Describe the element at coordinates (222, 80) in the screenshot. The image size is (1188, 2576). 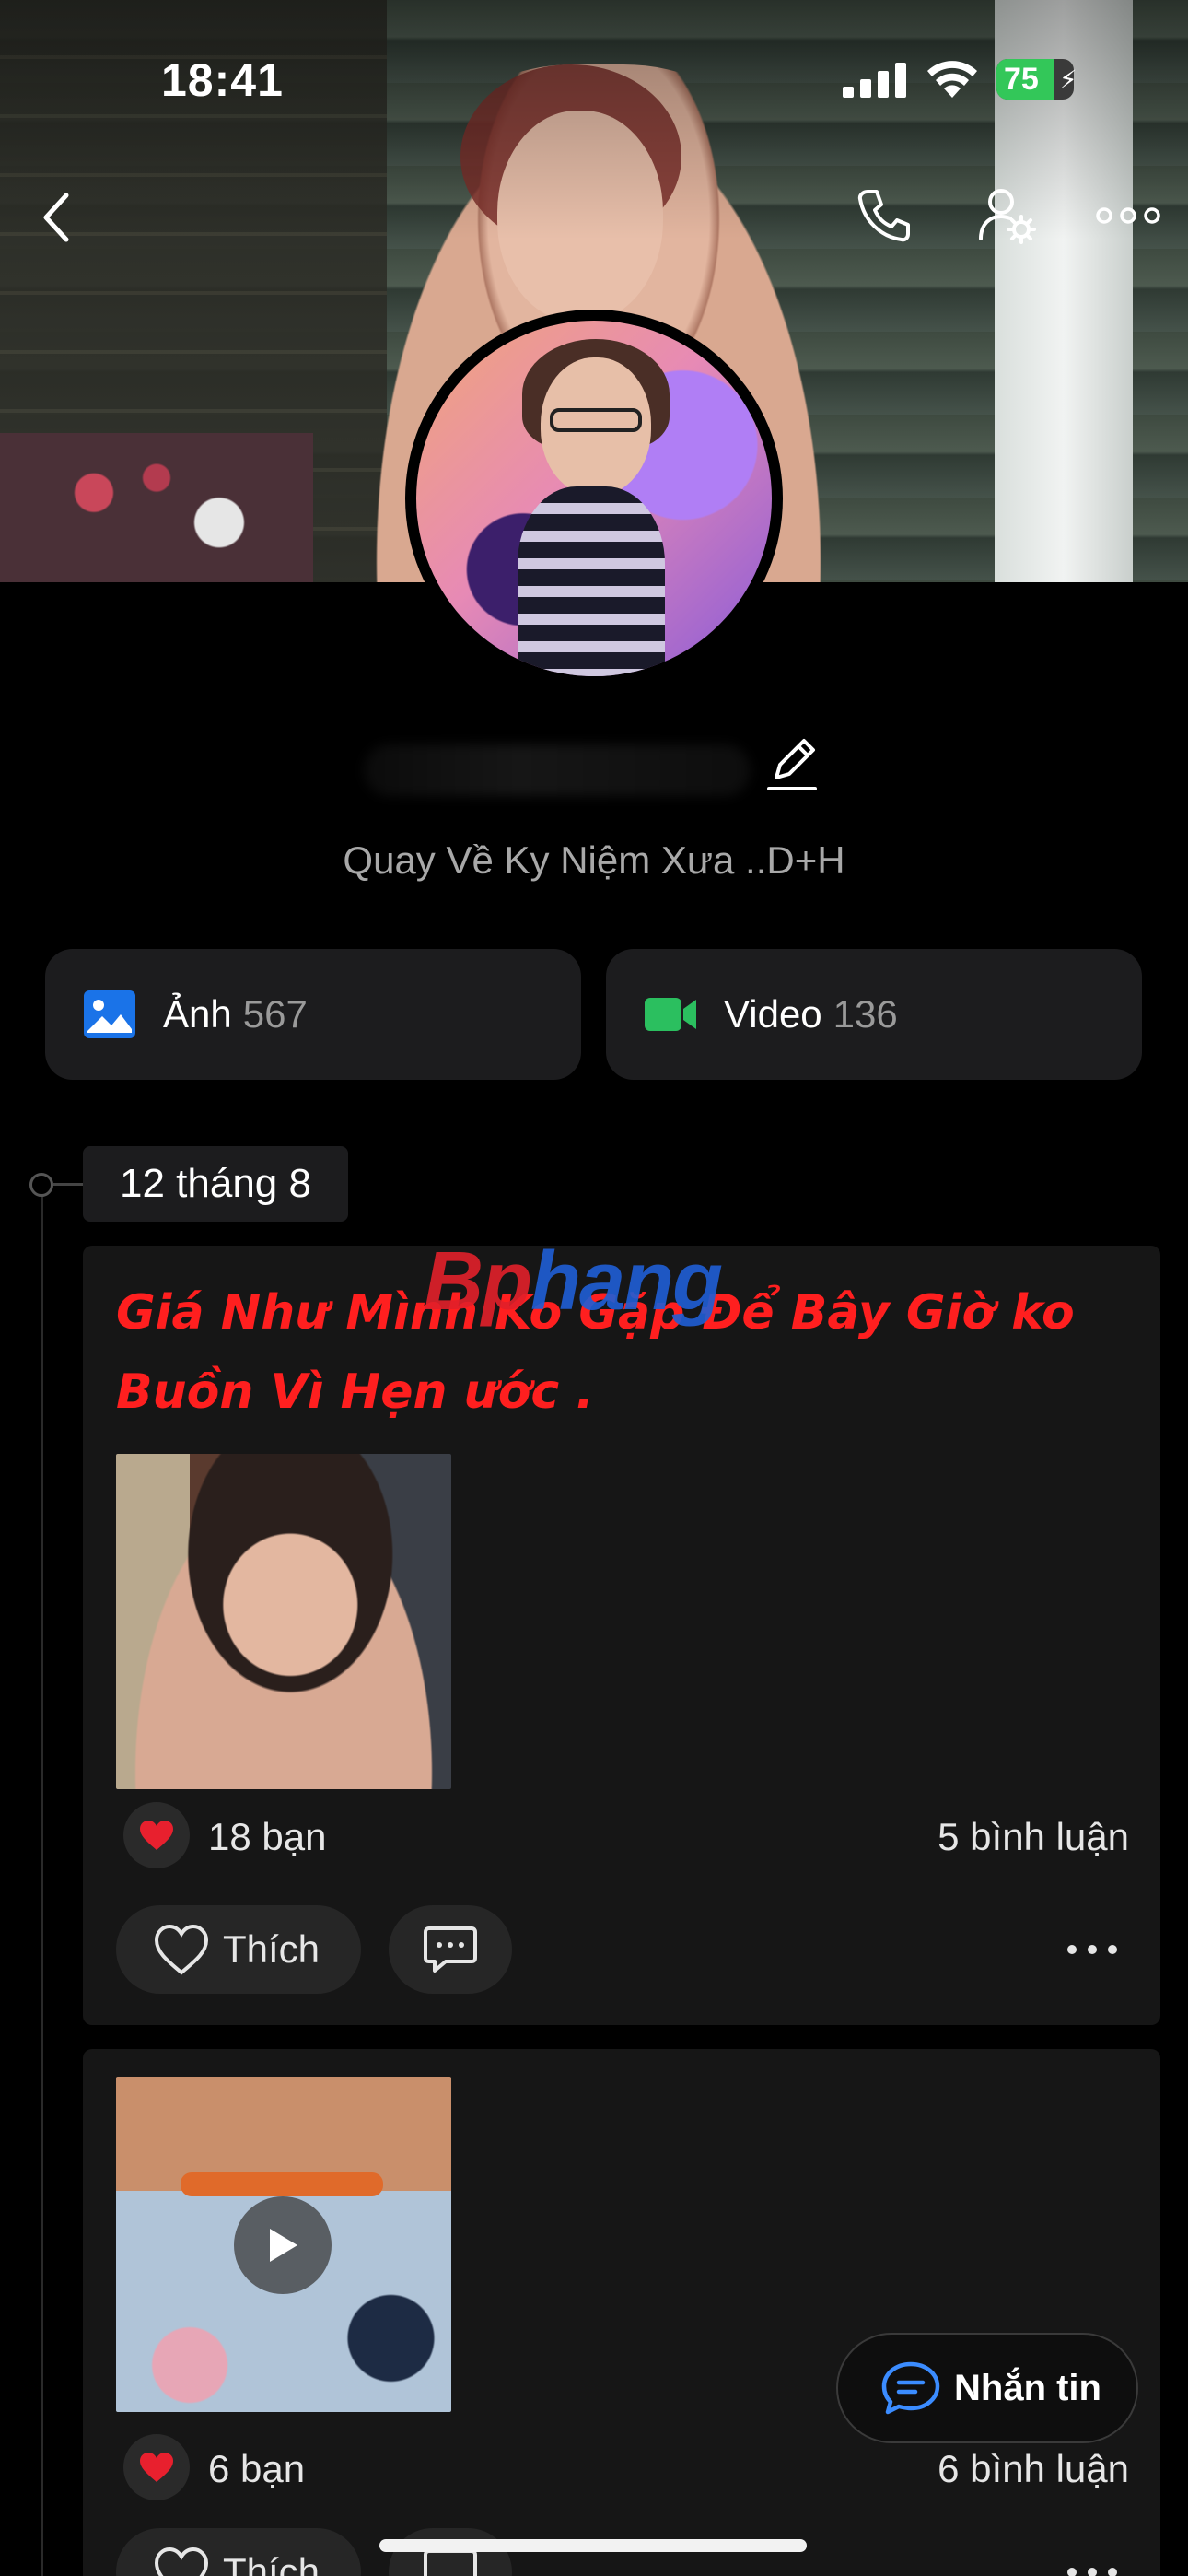
I see `status-time: 18:41` at that location.